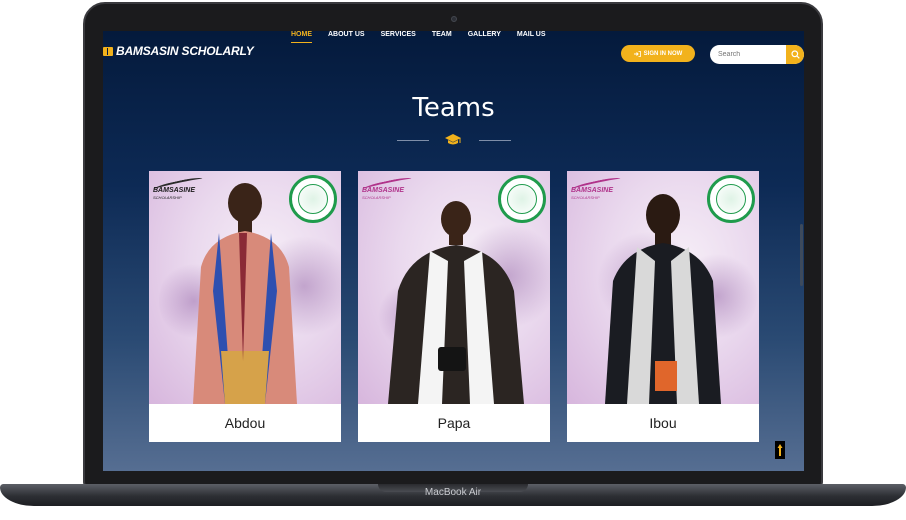 The width and height of the screenshot is (906, 520). Describe the element at coordinates (495, 140) in the screenshot. I see `divider-right` at that location.